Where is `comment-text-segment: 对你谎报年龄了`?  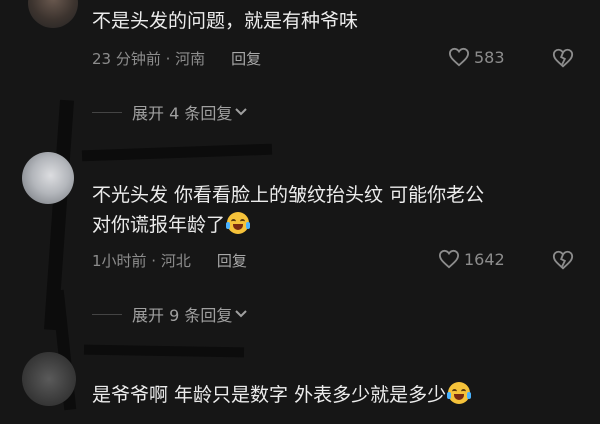 comment-text-segment: 对你谎报年龄了 is located at coordinates (159, 225).